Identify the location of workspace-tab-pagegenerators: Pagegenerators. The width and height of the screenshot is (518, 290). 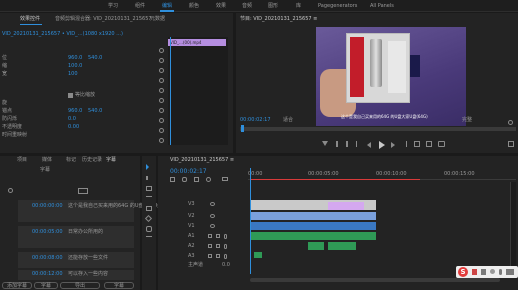
(337, 6).